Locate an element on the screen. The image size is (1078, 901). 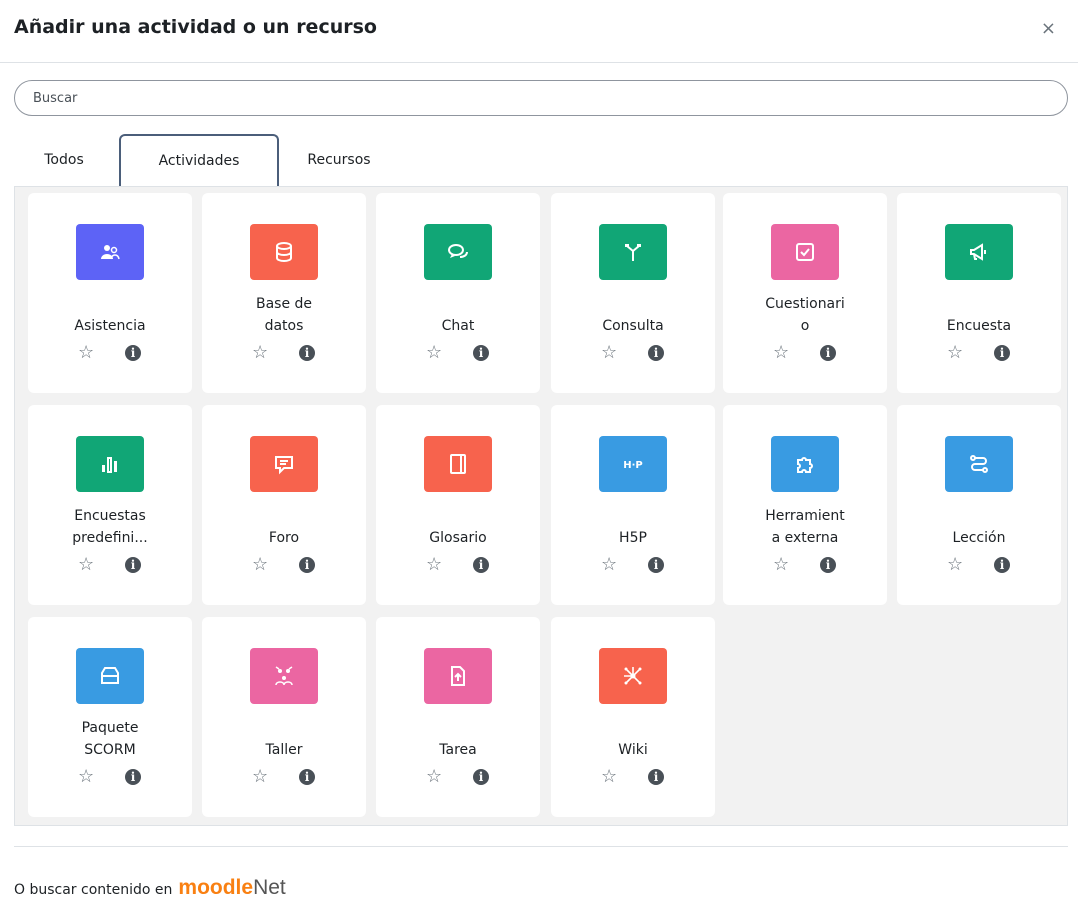
tab-recursos: Recursos is located at coordinates (339, 160).